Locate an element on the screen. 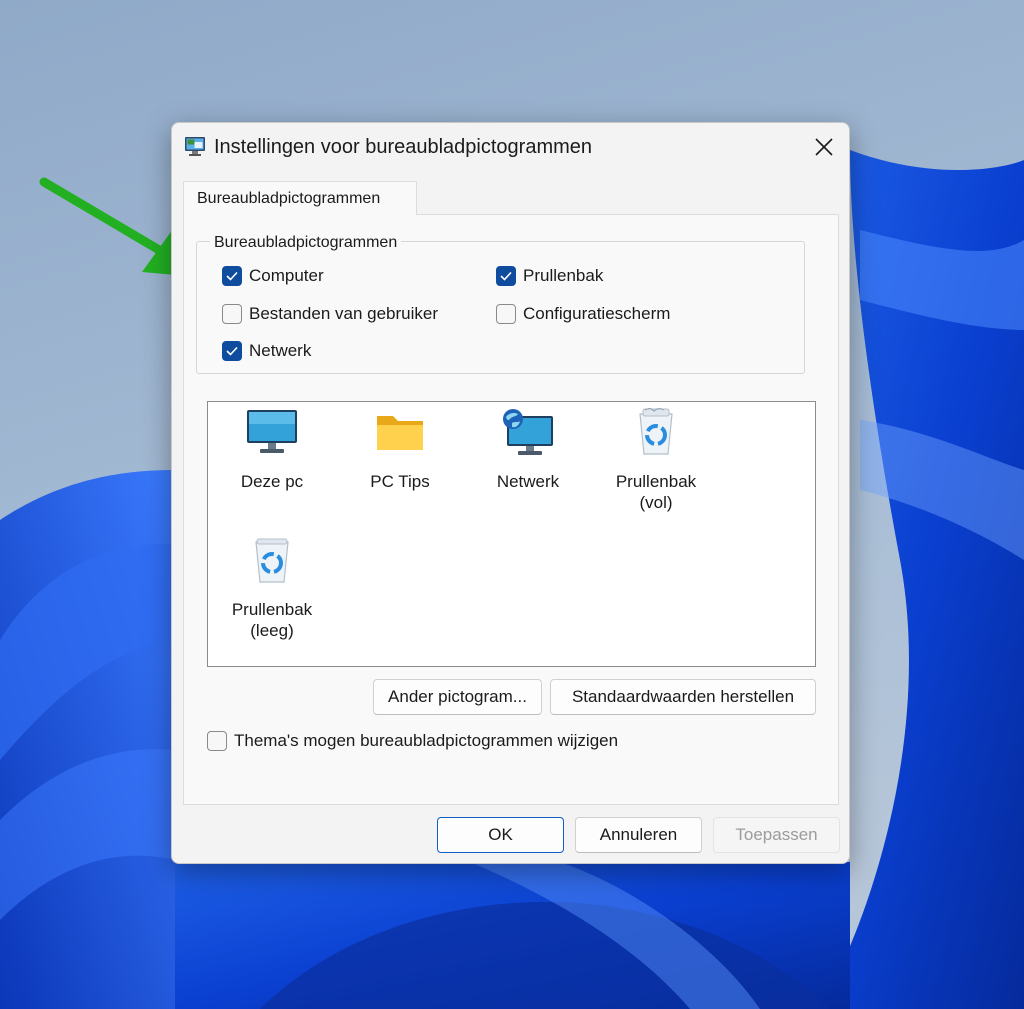  tab-bureaubladpictogrammen: Bureaubladpictogrammen is located at coordinates (300, 198).